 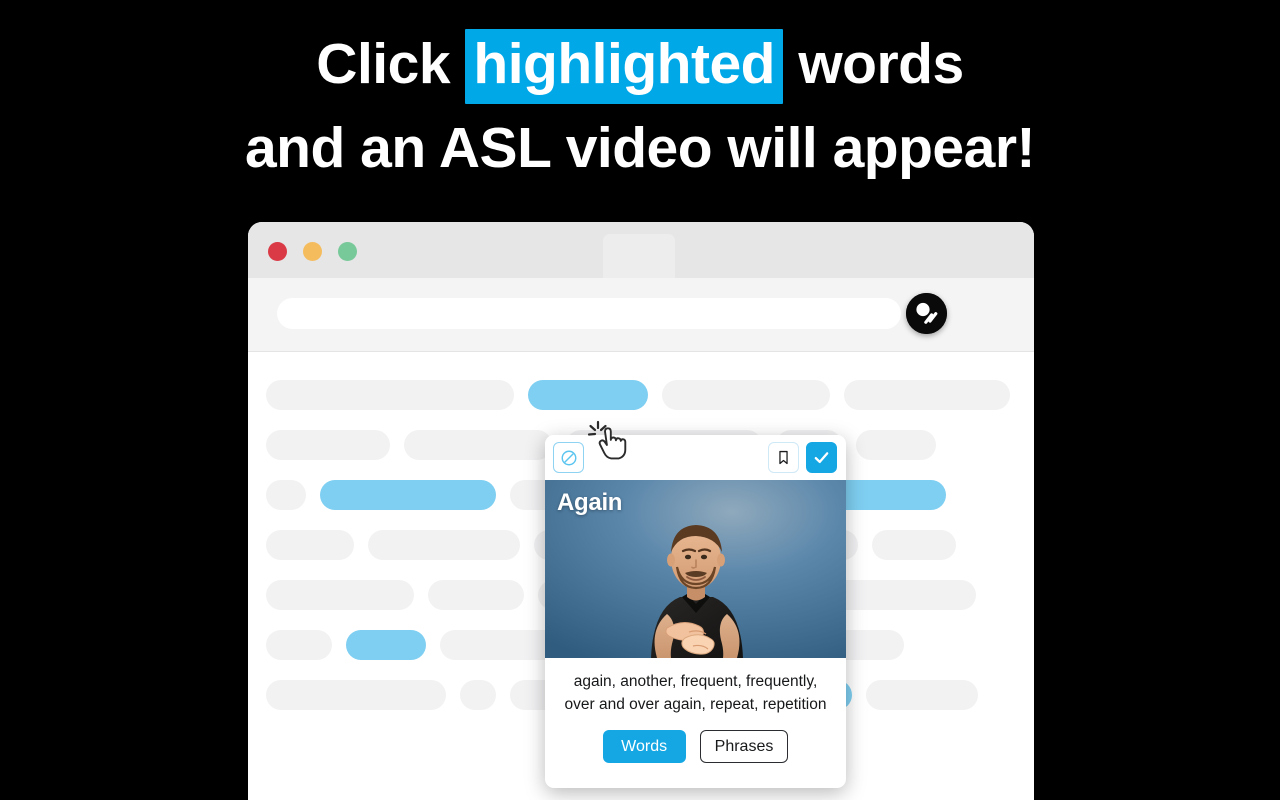 I want to click on bookmark-word-button, so click(x=783, y=457).